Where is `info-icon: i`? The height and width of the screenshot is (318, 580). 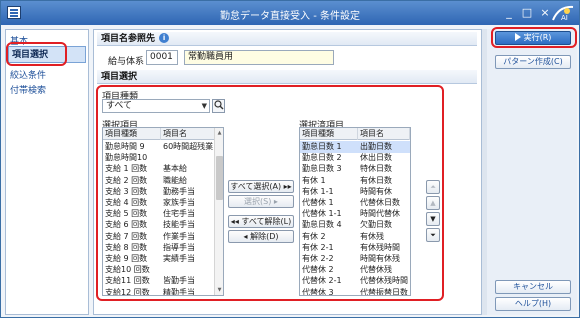
info-icon: i is located at coordinates (164, 38).